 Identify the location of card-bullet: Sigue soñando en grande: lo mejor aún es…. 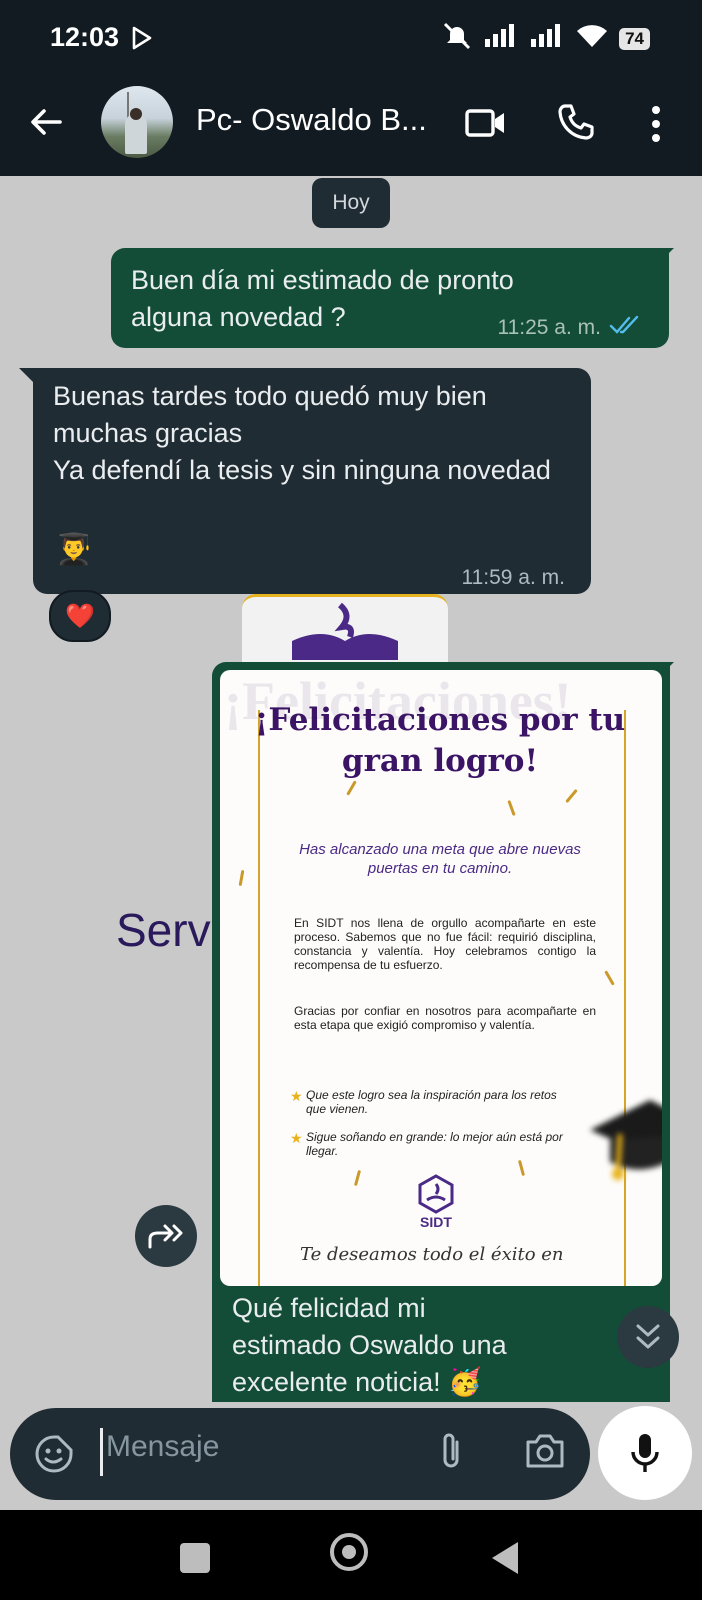
(434, 1144).